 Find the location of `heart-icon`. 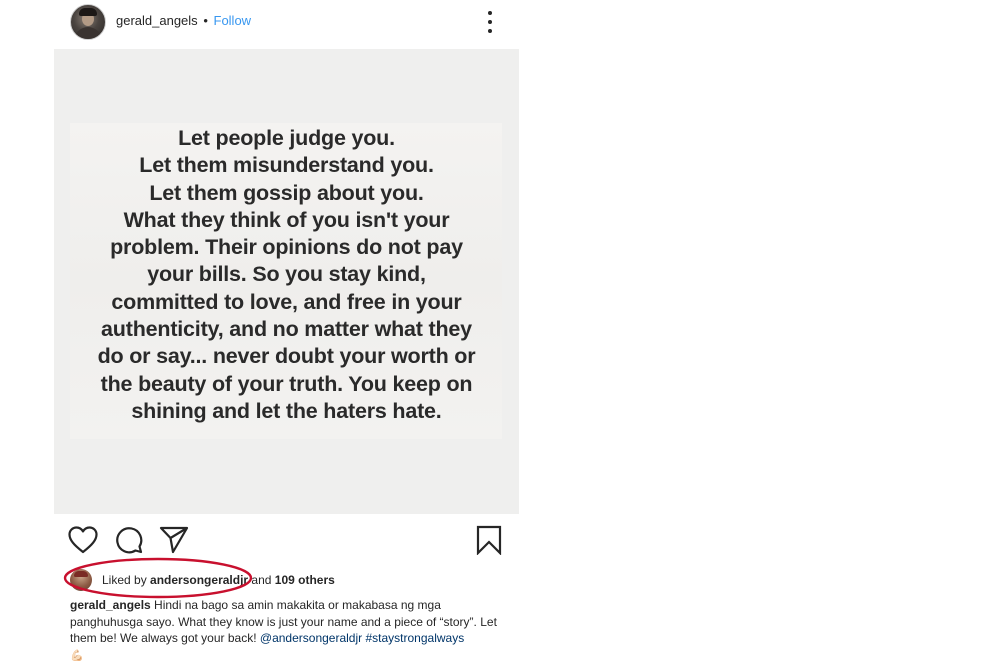

heart-icon is located at coordinates (83, 540).